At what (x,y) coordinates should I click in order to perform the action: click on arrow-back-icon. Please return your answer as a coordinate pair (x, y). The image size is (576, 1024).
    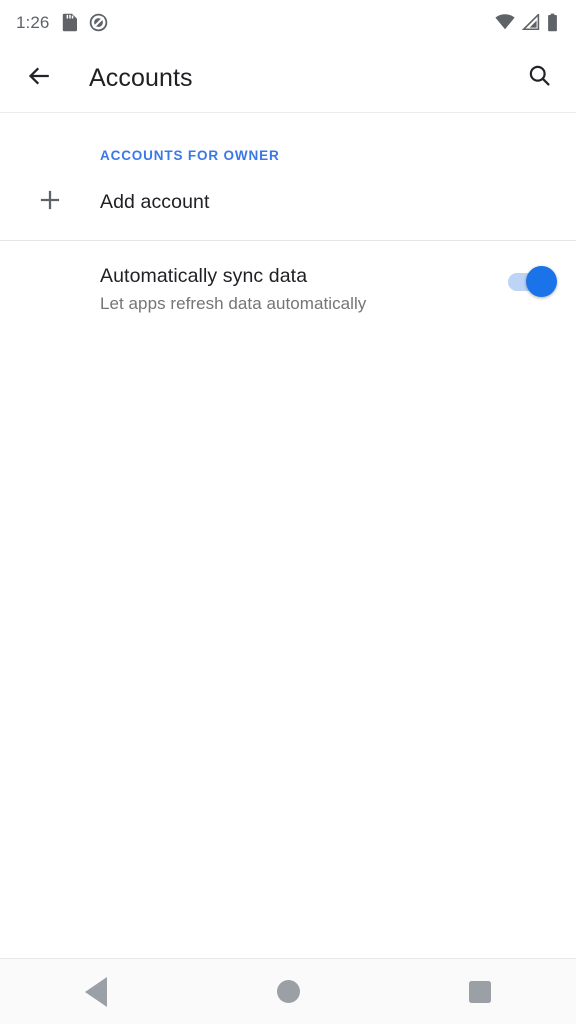
    Looking at the image, I should click on (39, 78).